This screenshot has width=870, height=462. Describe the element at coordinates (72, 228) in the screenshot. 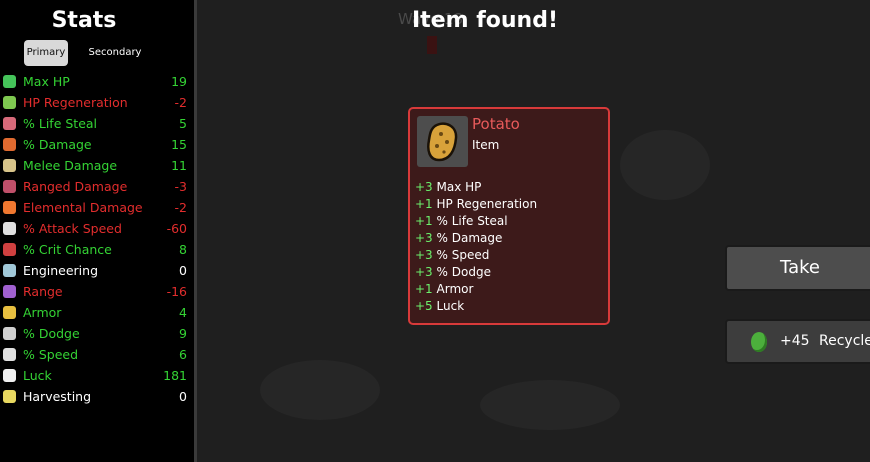

I see `stat-name: % Attack Speed` at that location.